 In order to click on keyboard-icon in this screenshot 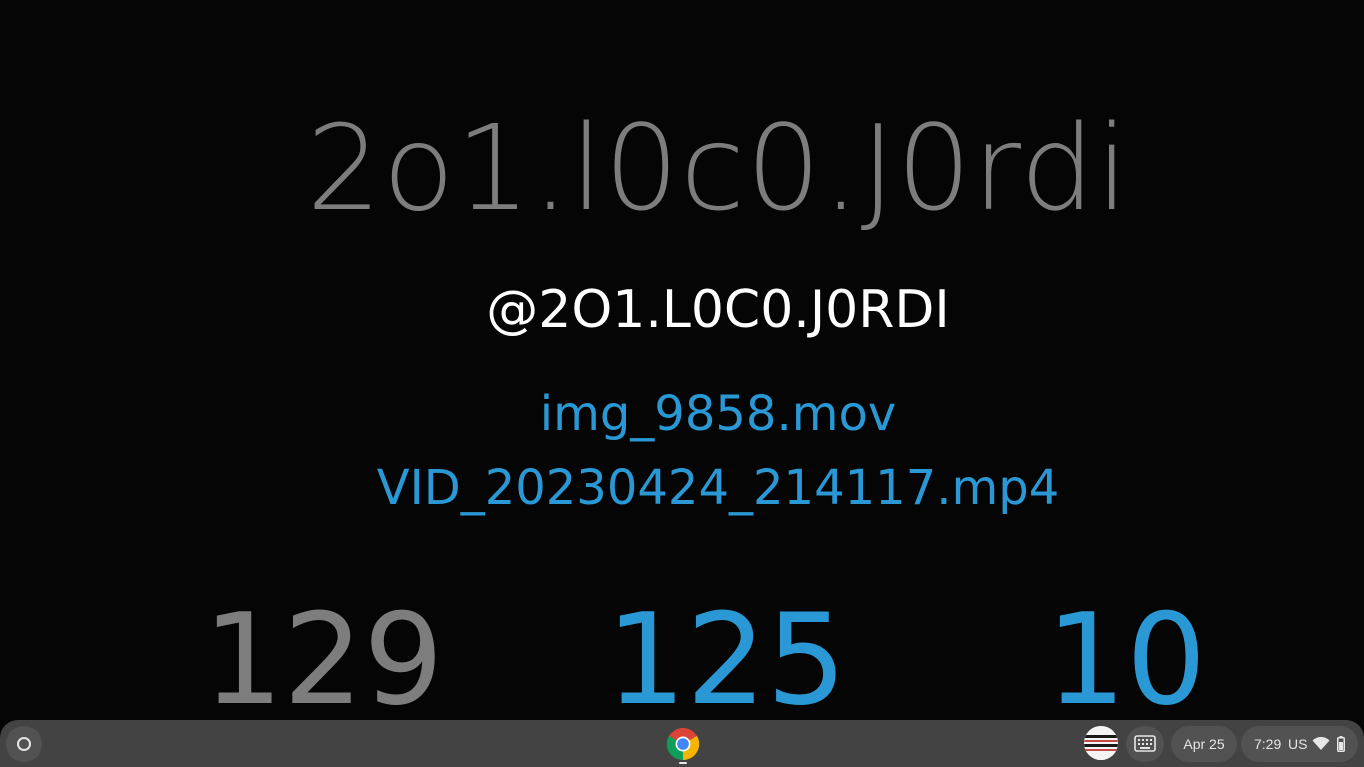, I will do `click(1145, 743)`.